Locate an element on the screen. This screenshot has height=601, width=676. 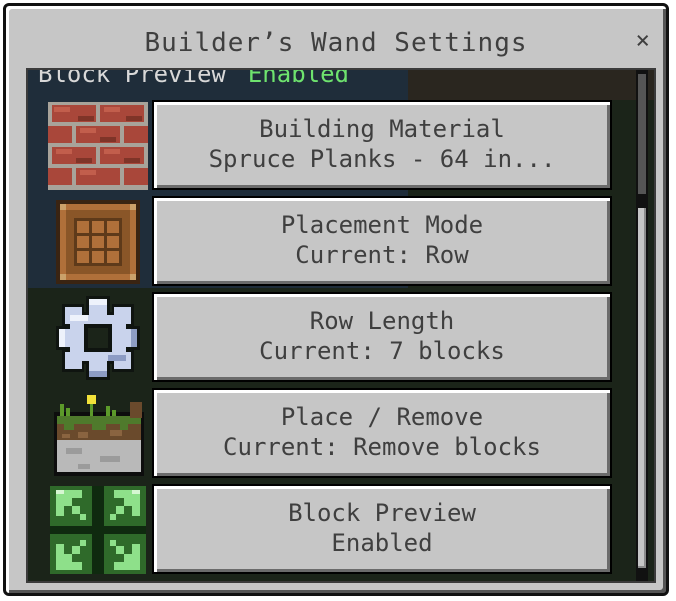
row-length-value: Current: 7 blocks is located at coordinates (382, 351).